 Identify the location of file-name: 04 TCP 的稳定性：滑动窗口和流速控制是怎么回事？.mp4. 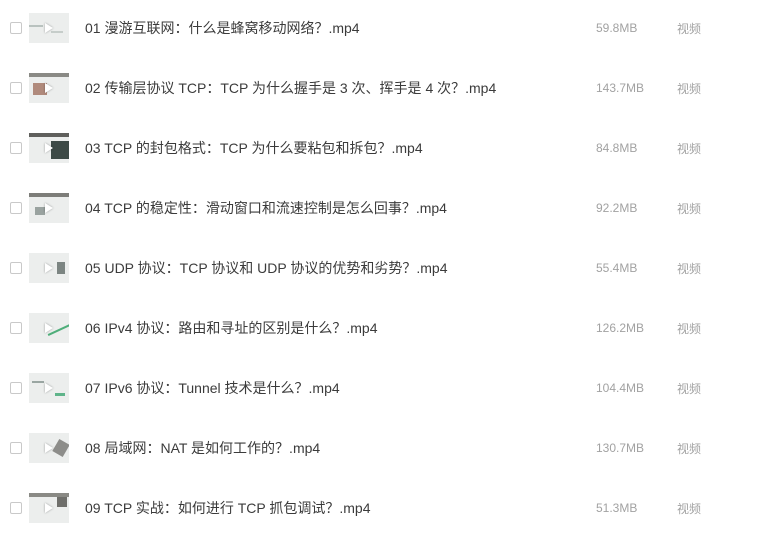
(266, 208).